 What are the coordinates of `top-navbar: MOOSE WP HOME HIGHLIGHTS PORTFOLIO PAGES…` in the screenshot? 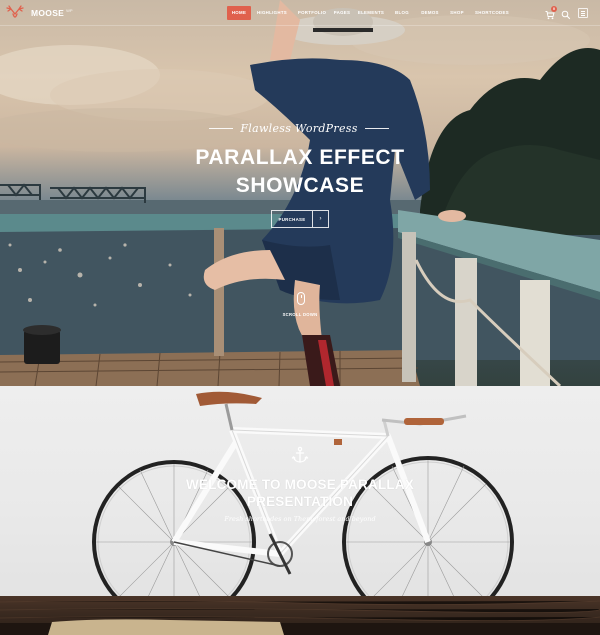 It's located at (300, 13).